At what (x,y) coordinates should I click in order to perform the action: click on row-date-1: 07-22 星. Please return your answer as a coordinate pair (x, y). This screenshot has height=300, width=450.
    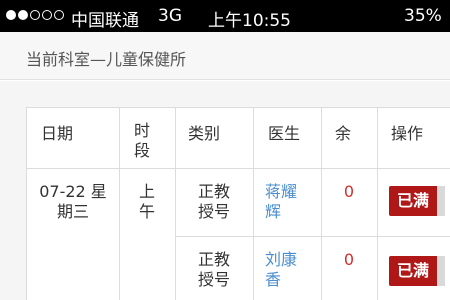
    Looking at the image, I should click on (73, 191).